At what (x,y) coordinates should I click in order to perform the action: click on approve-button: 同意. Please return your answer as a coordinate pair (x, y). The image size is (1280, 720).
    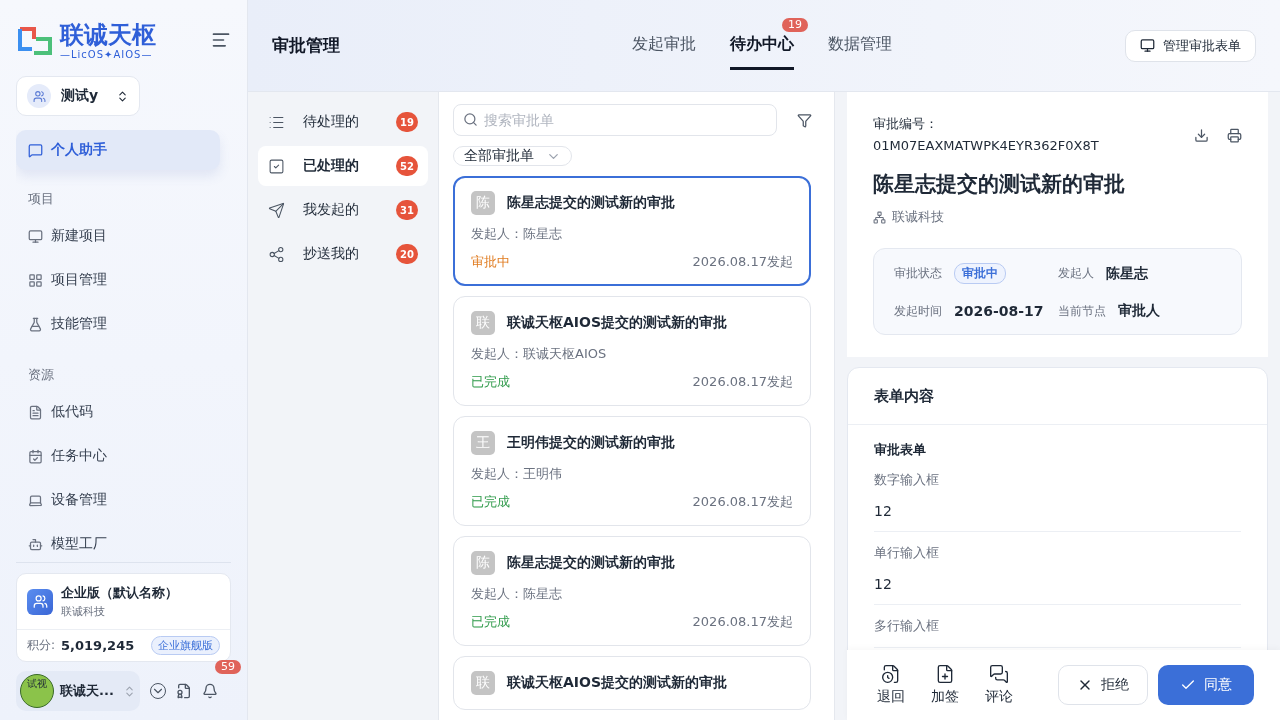
    Looking at the image, I should click on (1206, 685).